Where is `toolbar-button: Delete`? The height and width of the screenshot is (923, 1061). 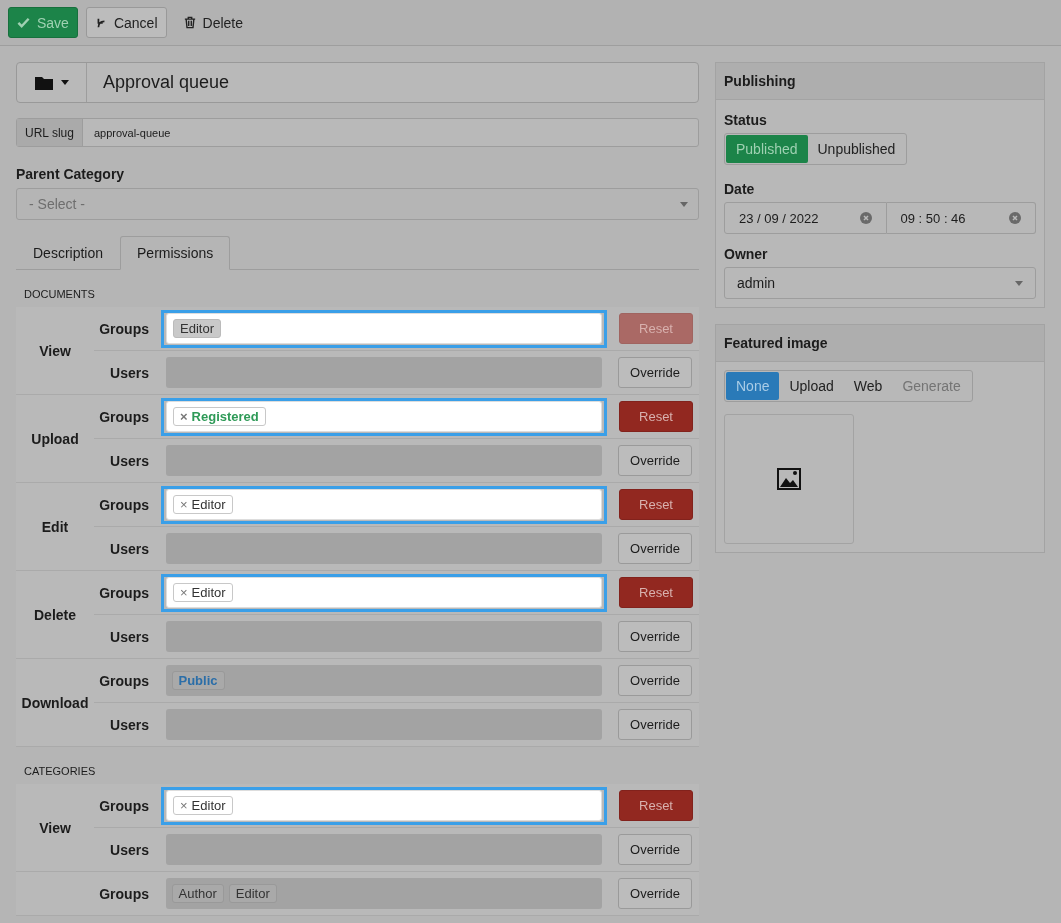 toolbar-button: Delete is located at coordinates (213, 22).